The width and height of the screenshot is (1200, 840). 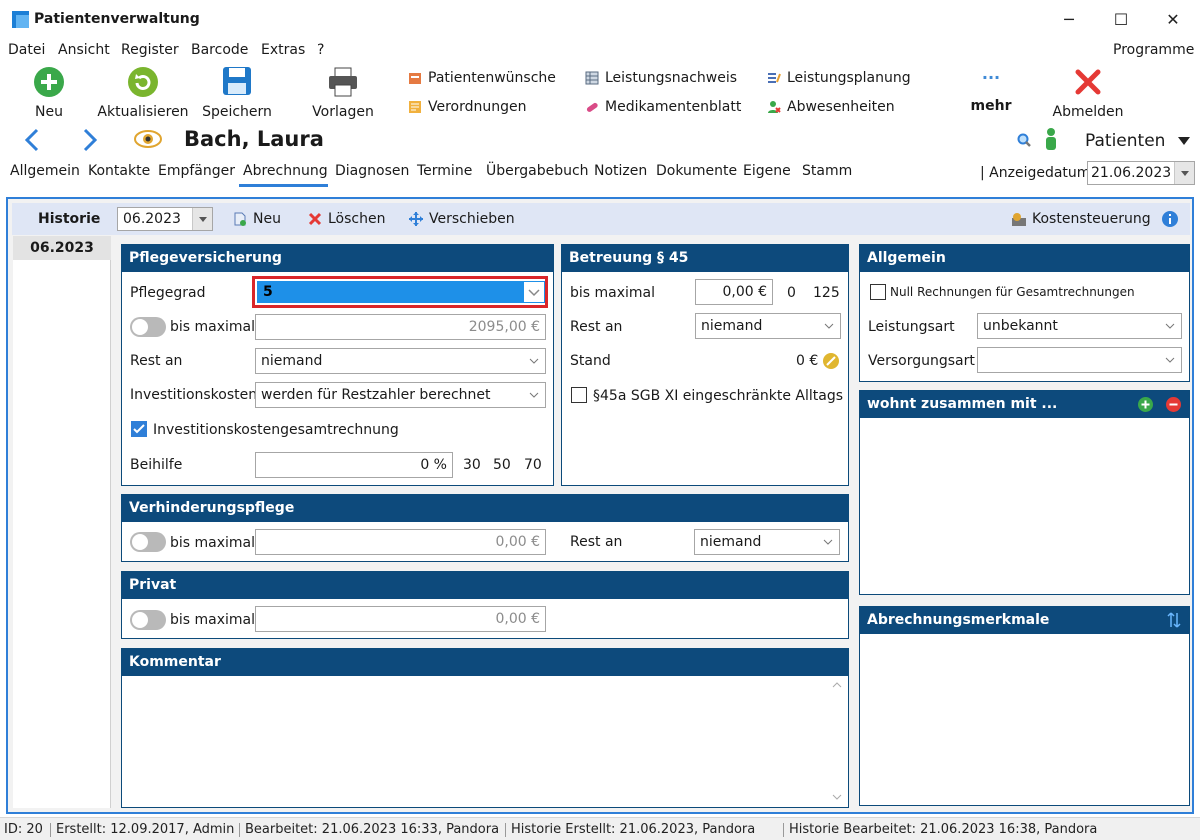 What do you see at coordinates (62, 248) in the screenshot?
I see `history-list-item: 06.2023` at bounding box center [62, 248].